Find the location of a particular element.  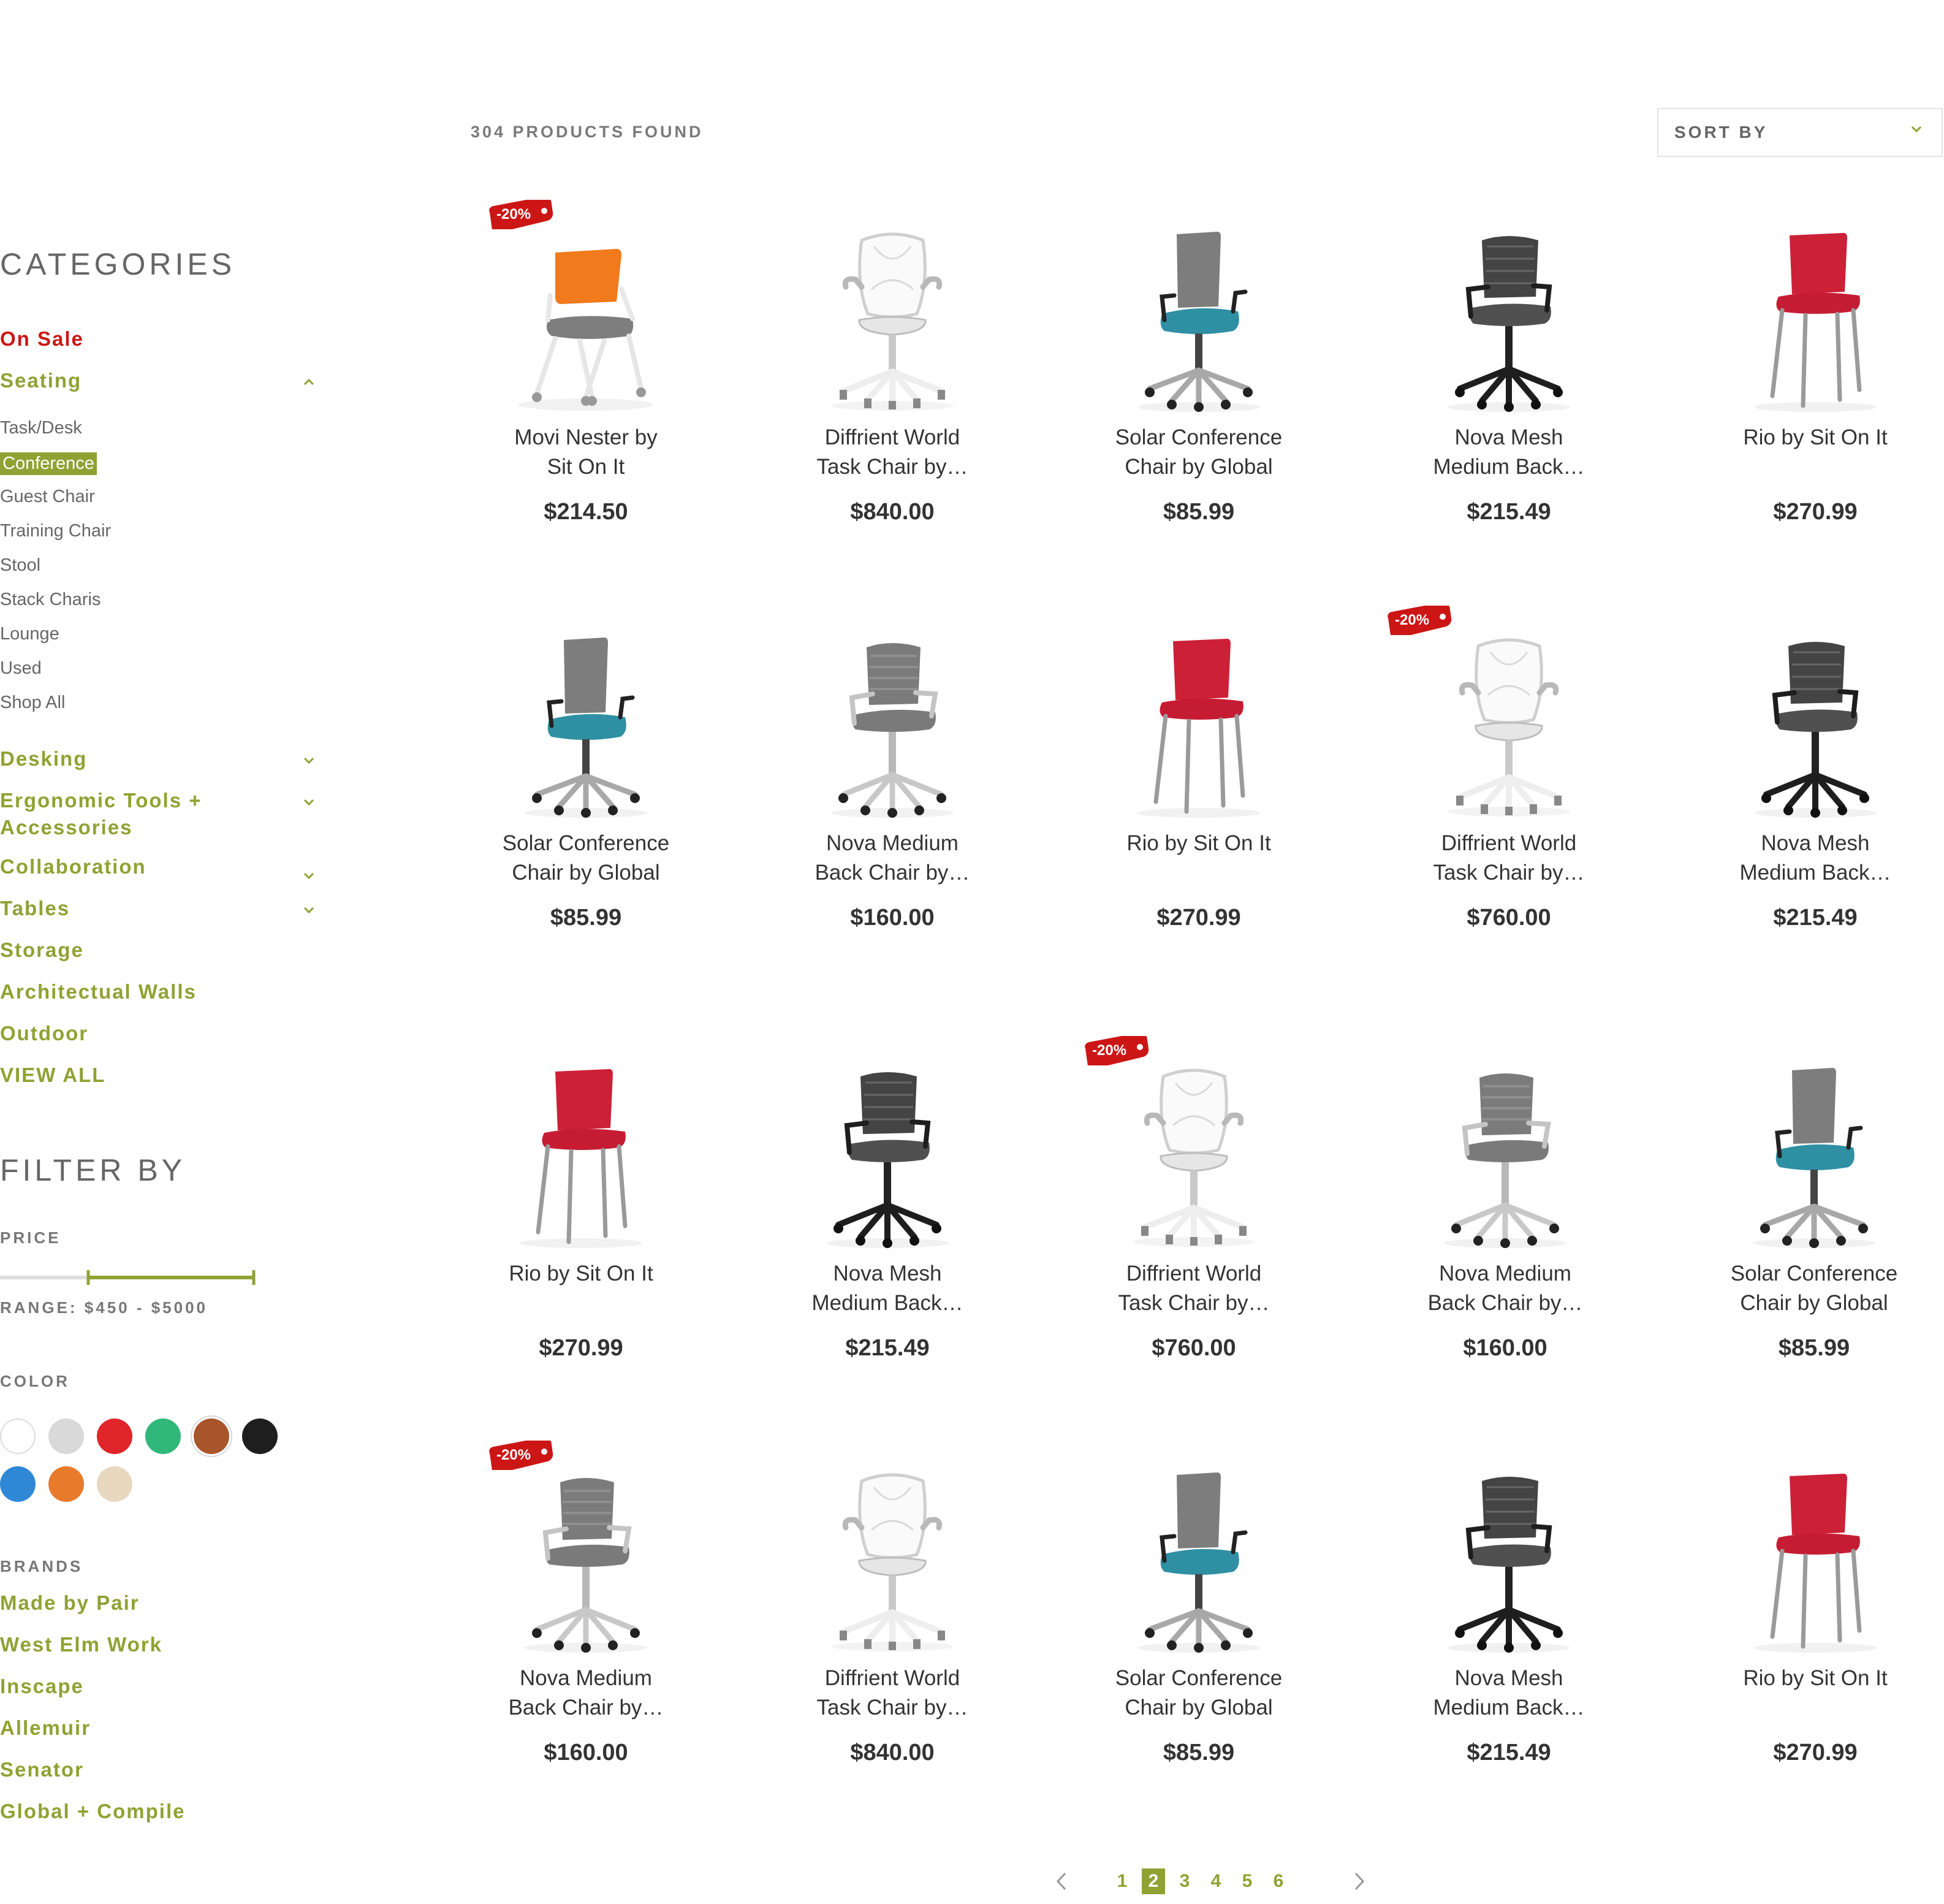

product-card: Nova Medium Back Chair by… $160.00 -20% is located at coordinates (586, 1645).